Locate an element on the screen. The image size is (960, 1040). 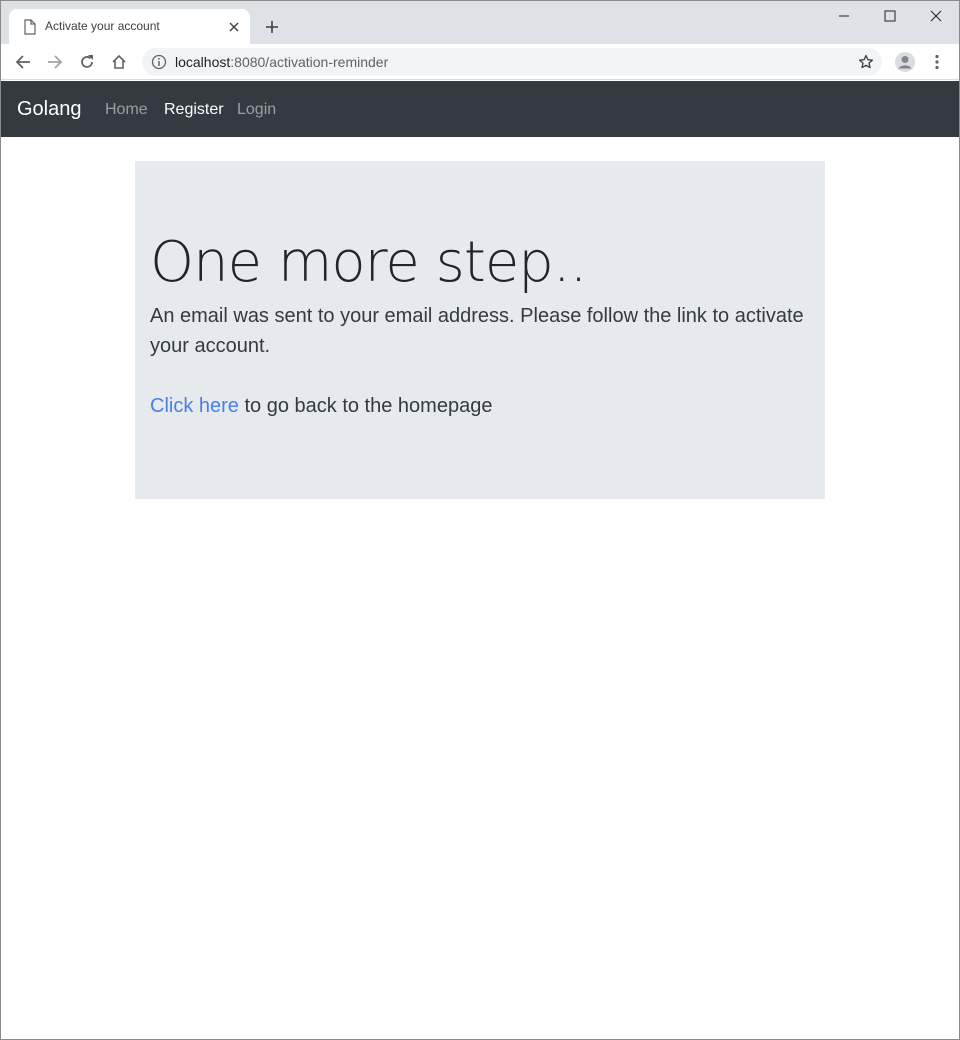
homepage-prompt: Click here to go back to the homepage is located at coordinates (482, 406).